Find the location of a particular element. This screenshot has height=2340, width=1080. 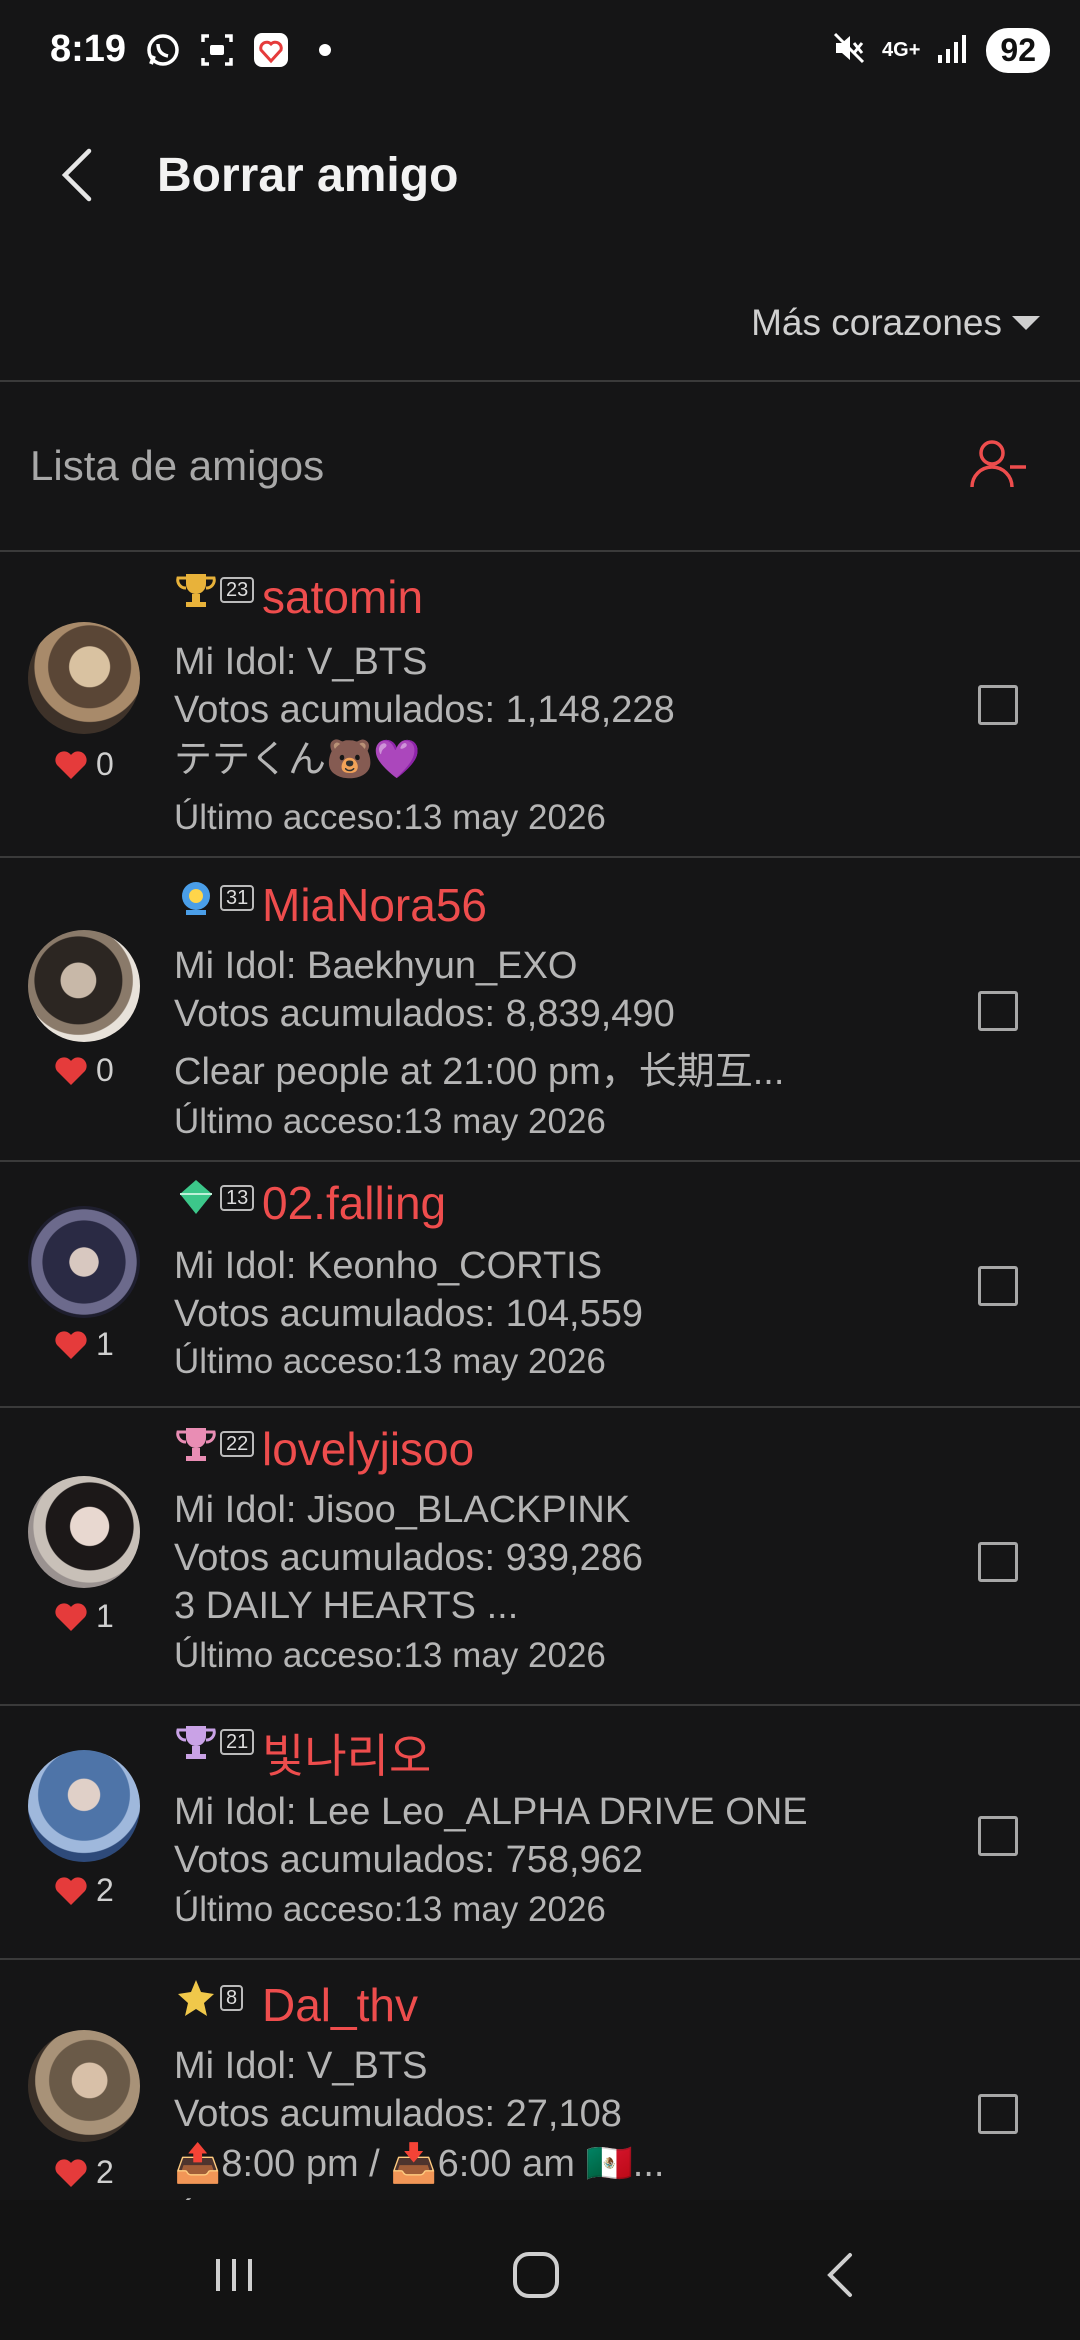

level-number: 8 is located at coordinates (232, 1998).